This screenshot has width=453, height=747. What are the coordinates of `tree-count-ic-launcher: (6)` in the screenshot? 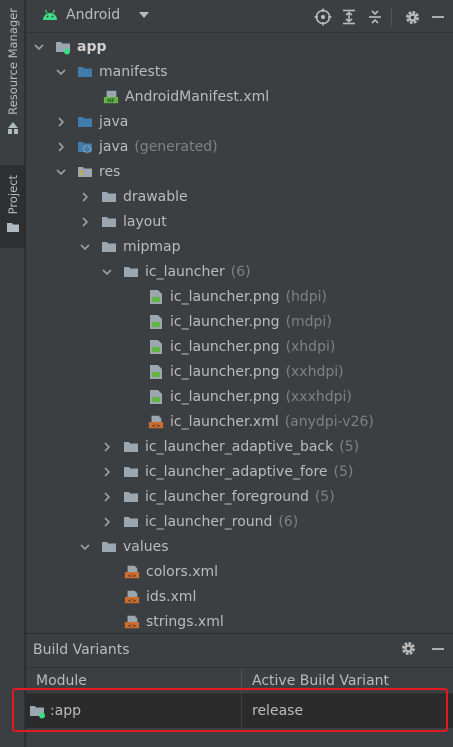 It's located at (240, 271).